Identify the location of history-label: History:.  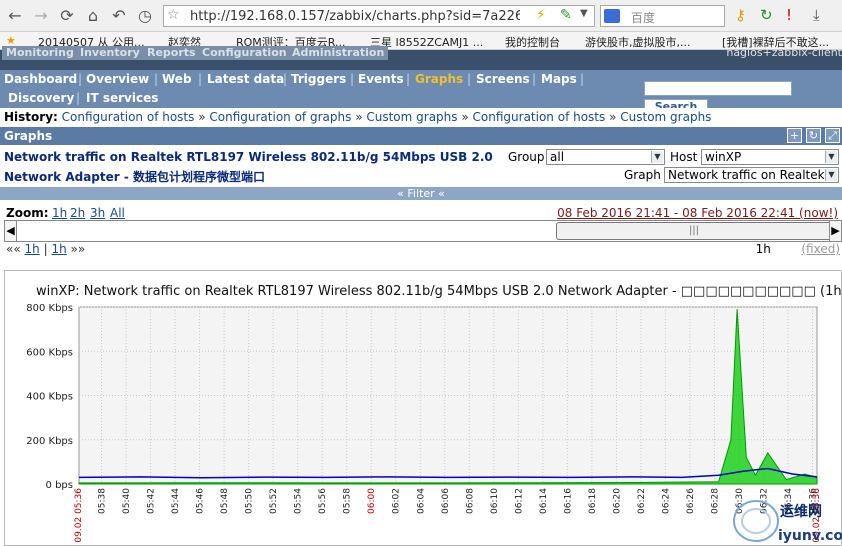
(31, 117).